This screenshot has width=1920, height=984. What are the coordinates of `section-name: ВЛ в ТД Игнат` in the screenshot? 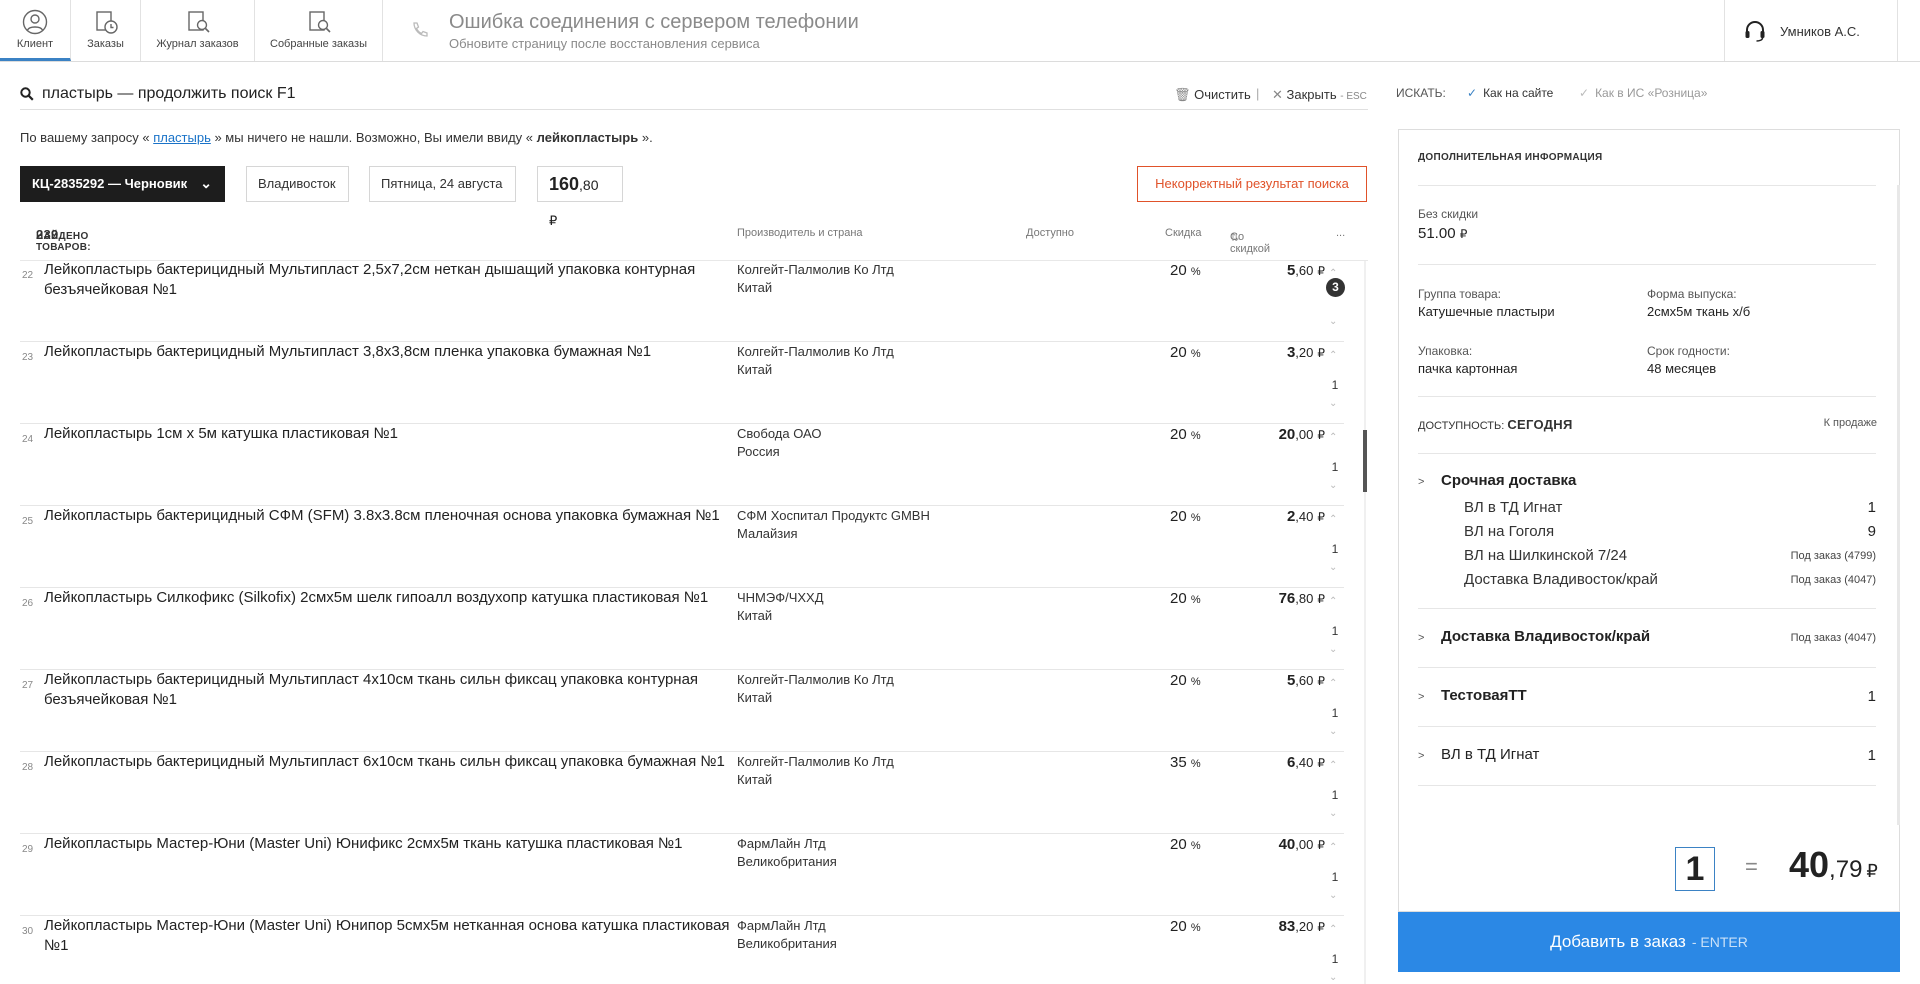 It's located at (1490, 754).